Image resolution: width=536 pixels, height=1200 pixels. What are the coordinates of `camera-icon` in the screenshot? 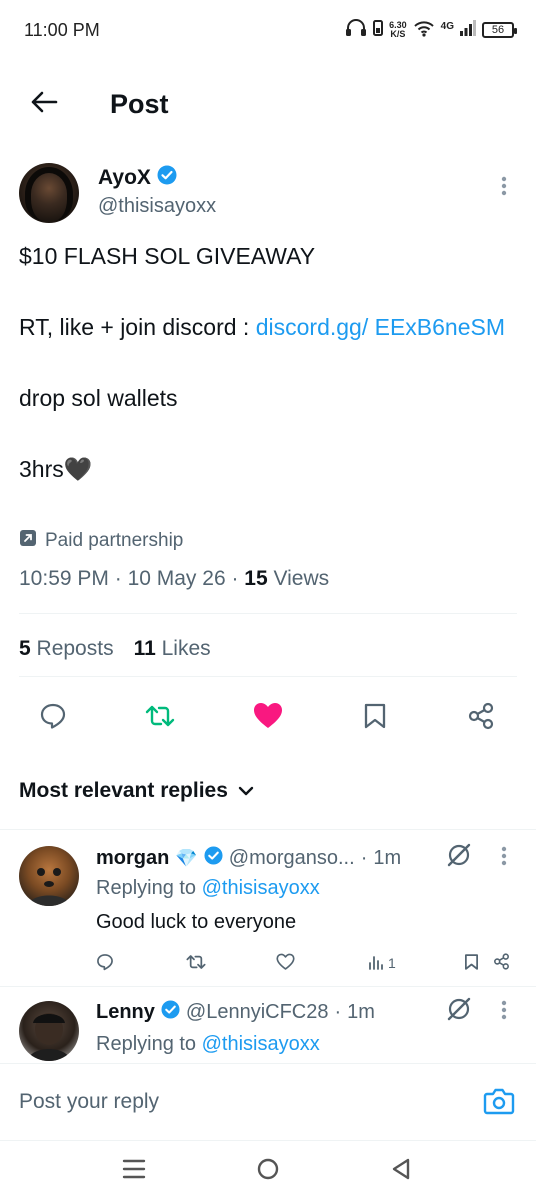 It's located at (499, 1103).